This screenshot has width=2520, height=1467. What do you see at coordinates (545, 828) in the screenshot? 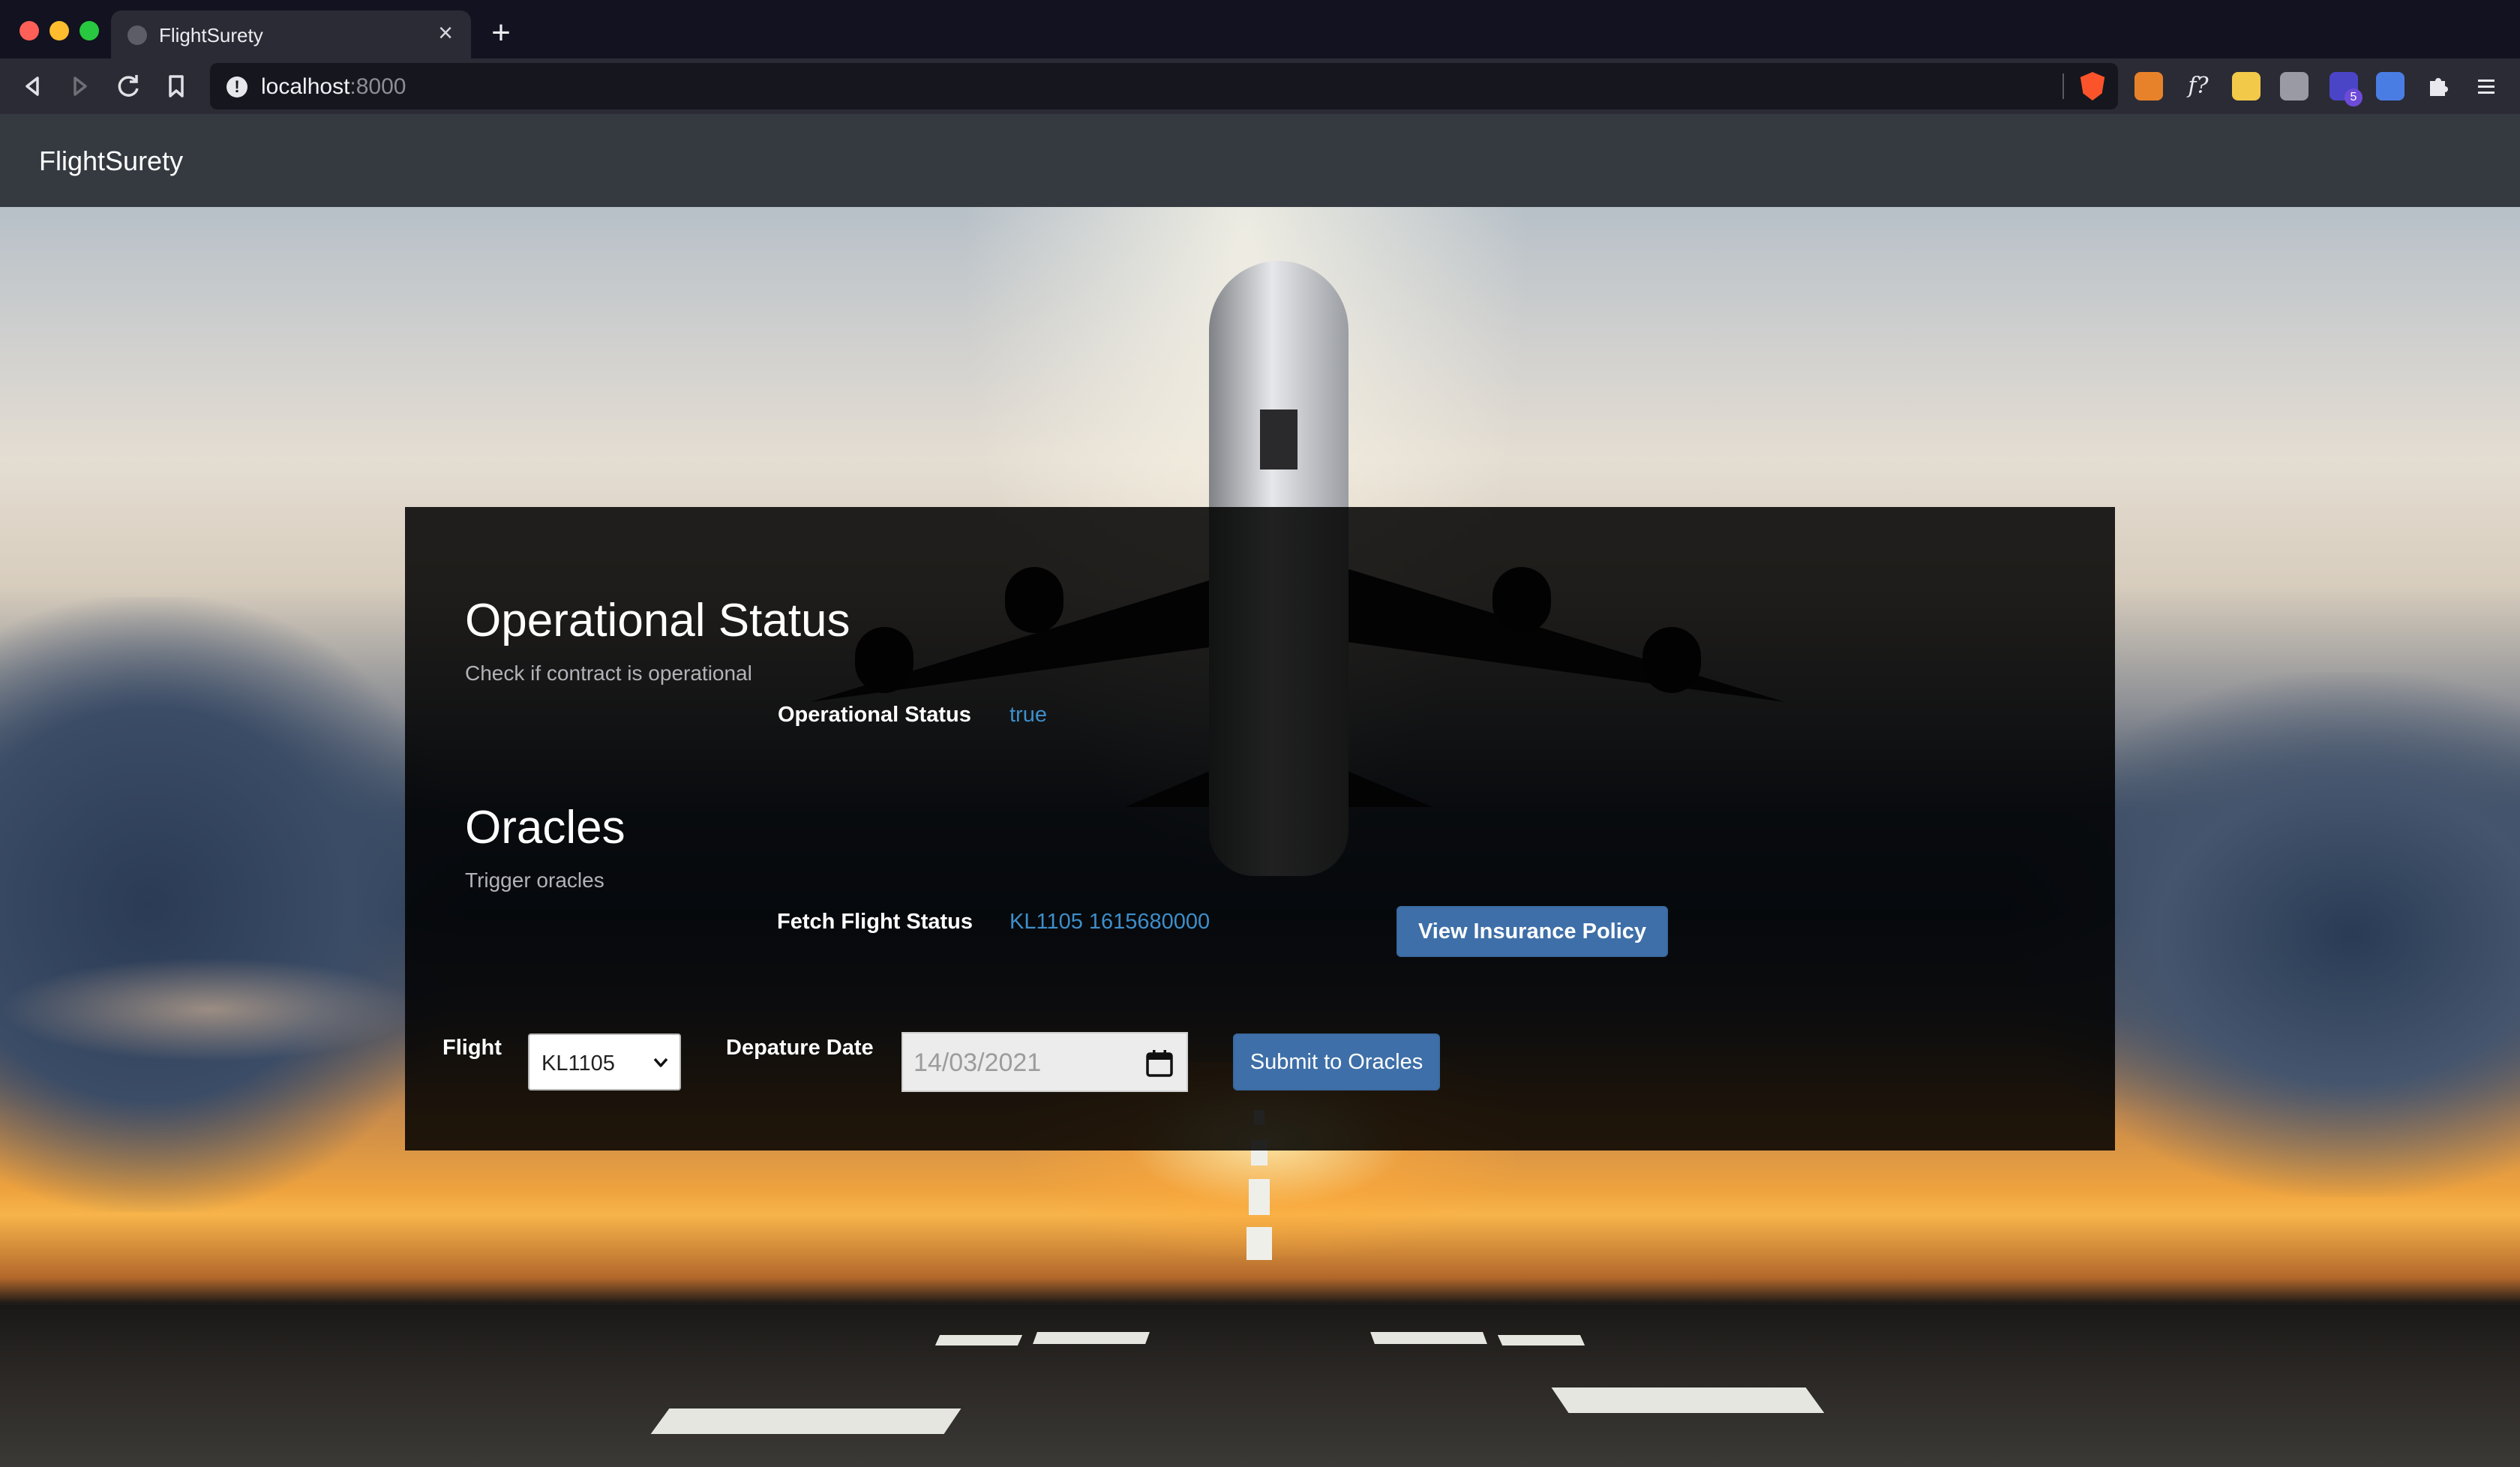
I see `oracles-title: Oracles` at bounding box center [545, 828].